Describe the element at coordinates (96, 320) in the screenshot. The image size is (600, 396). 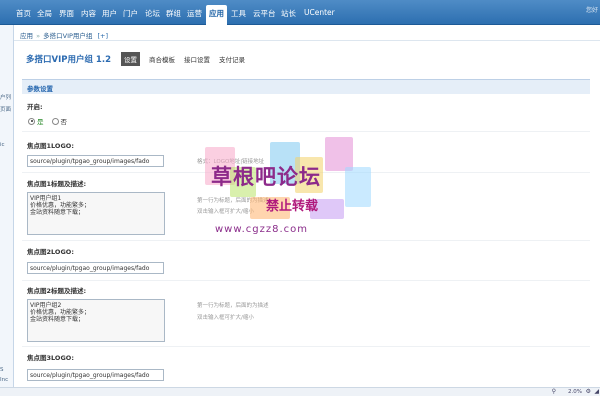
I see `focus2-desc-textarea: VIP用户组2 价格优惠，功能繁多； 金站资料随意下载；` at that location.